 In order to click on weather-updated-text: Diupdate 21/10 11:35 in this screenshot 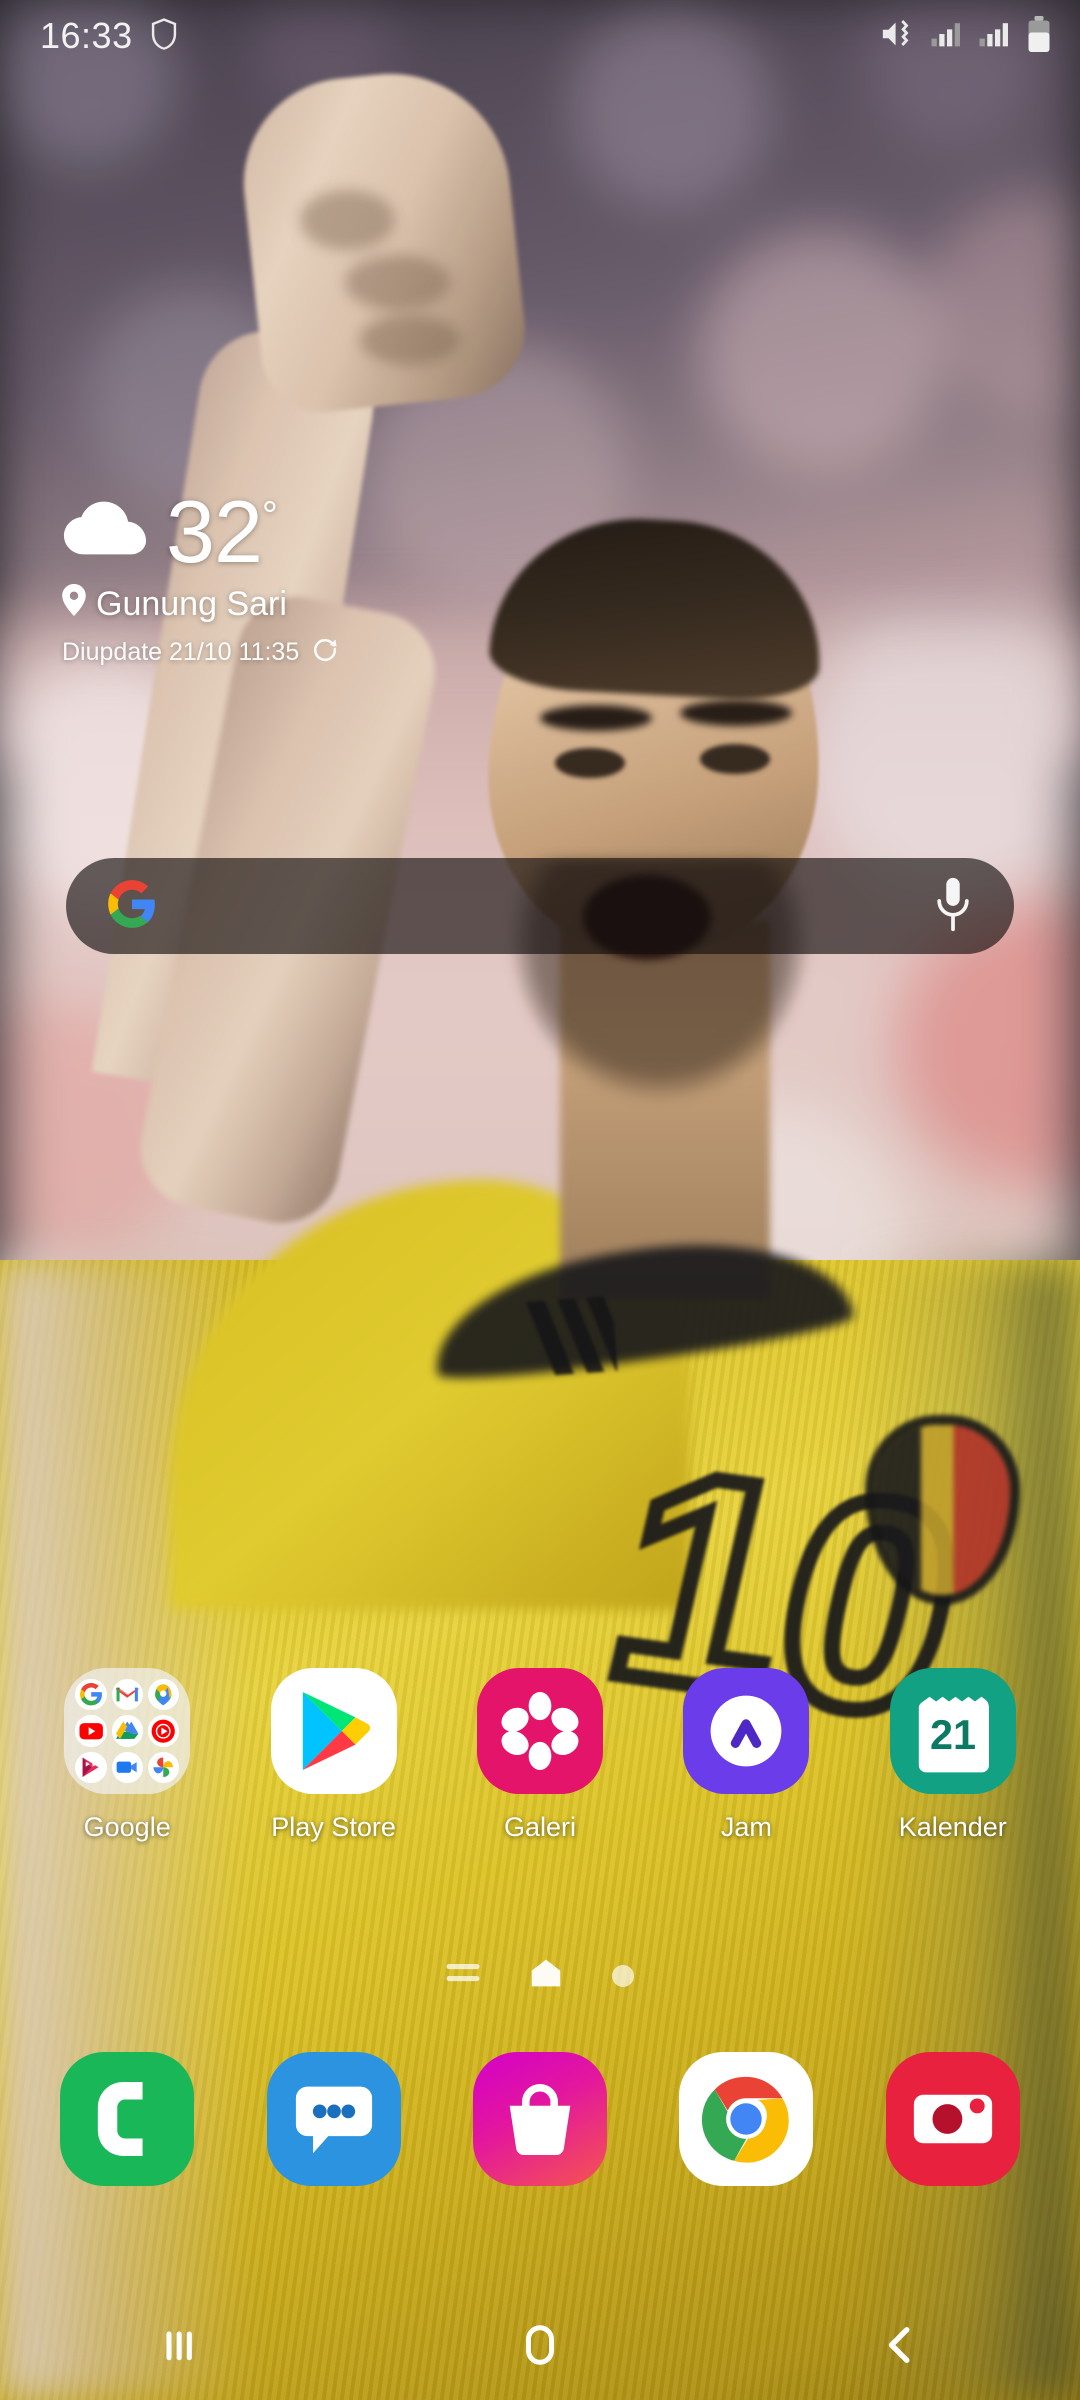, I will do `click(181, 651)`.